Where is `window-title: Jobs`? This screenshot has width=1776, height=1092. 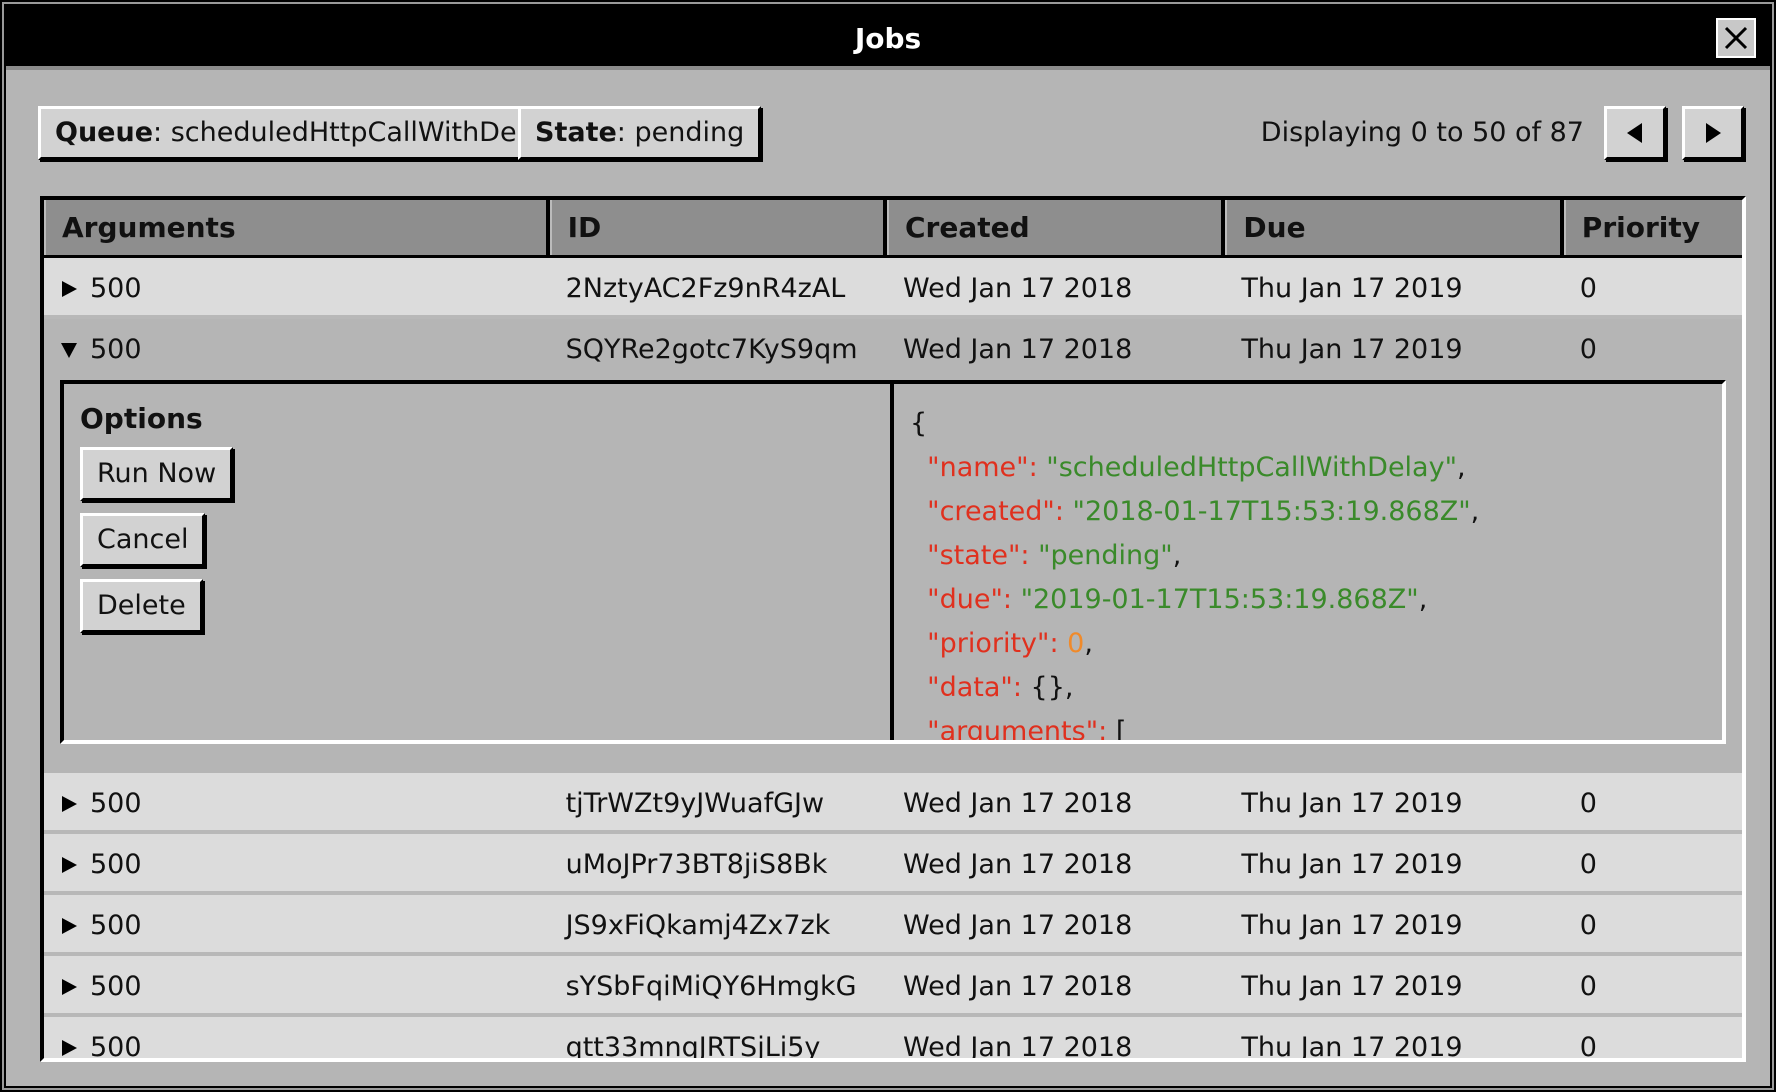 window-title: Jobs is located at coordinates (888, 38).